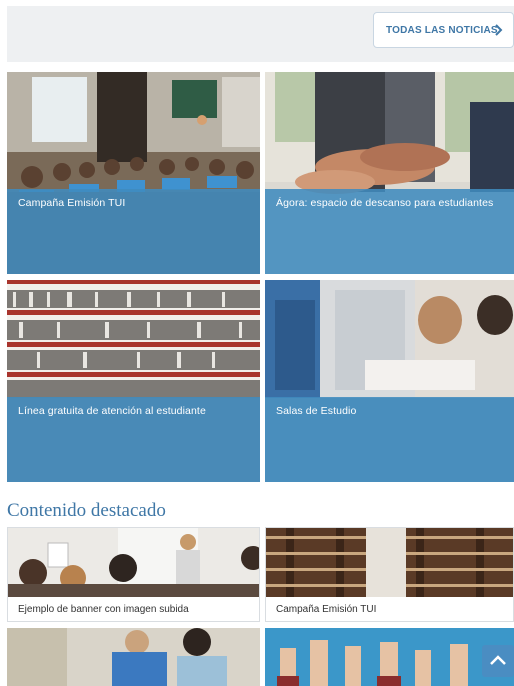 The height and width of the screenshot is (686, 514). Describe the element at coordinates (86, 510) in the screenshot. I see `featured-heading: Contenido destacado` at that location.